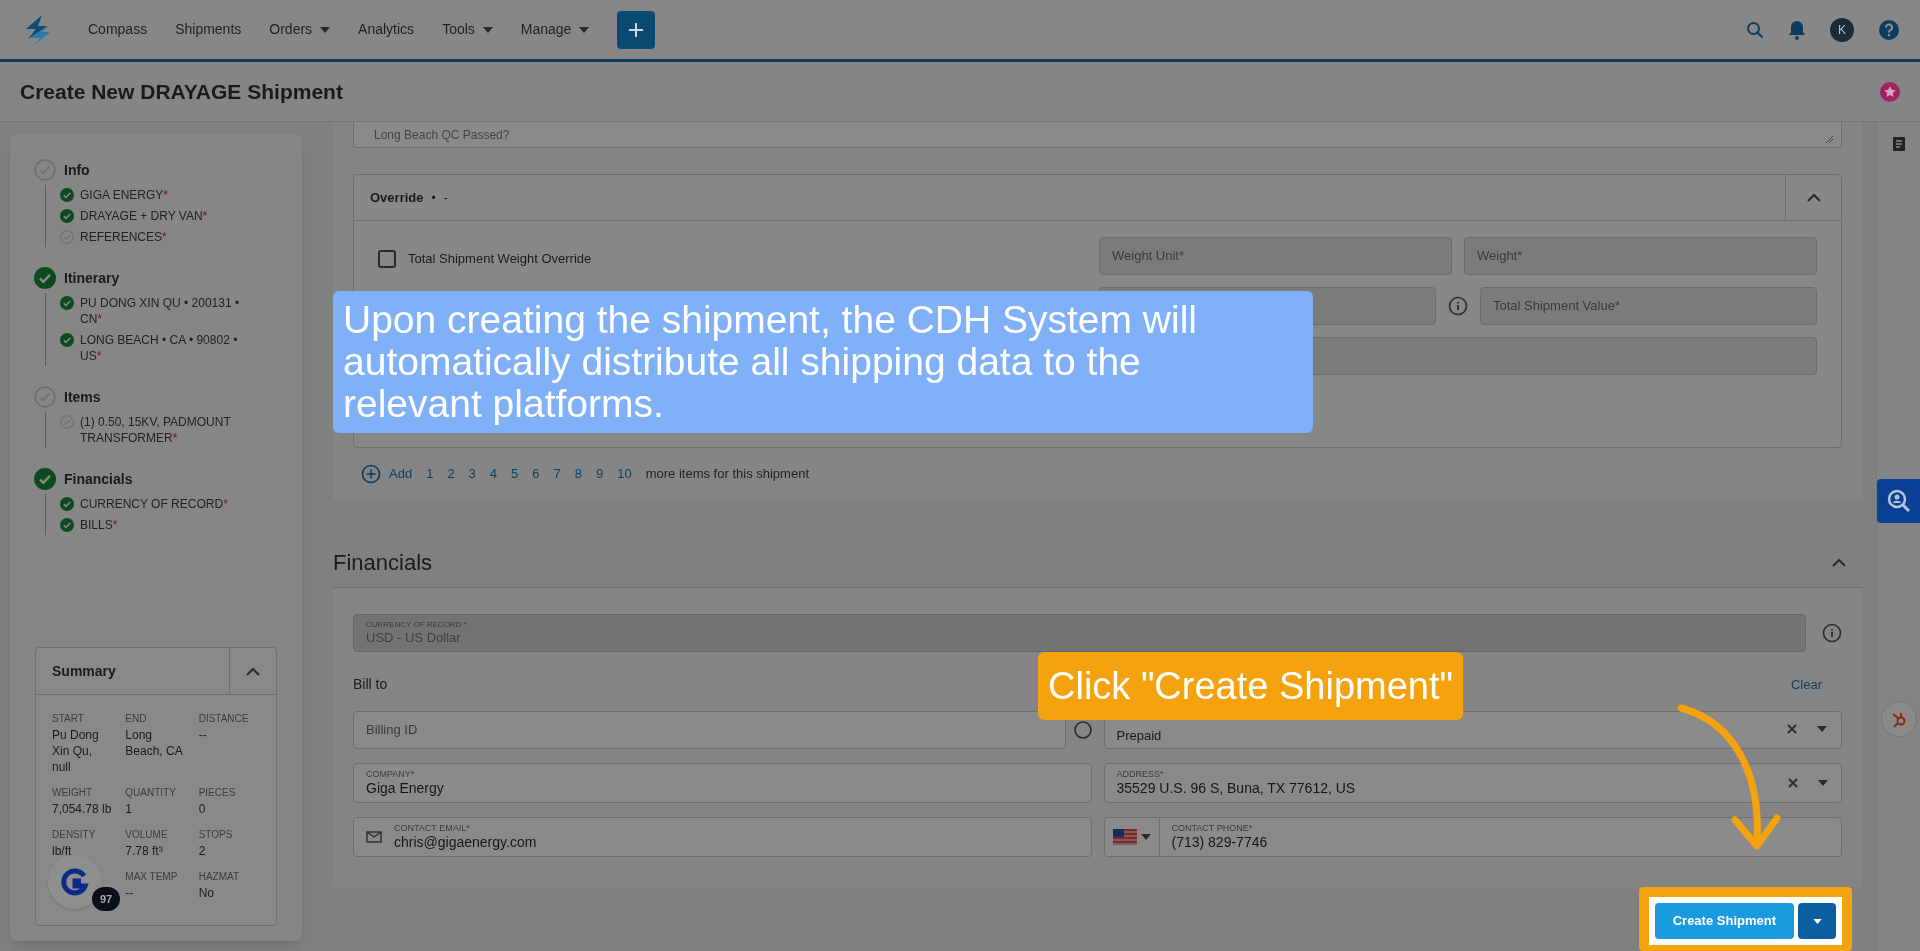 This screenshot has height=951, width=1920. Describe the element at coordinates (92, 278) in the screenshot. I see `section-title: Itinerary` at that location.